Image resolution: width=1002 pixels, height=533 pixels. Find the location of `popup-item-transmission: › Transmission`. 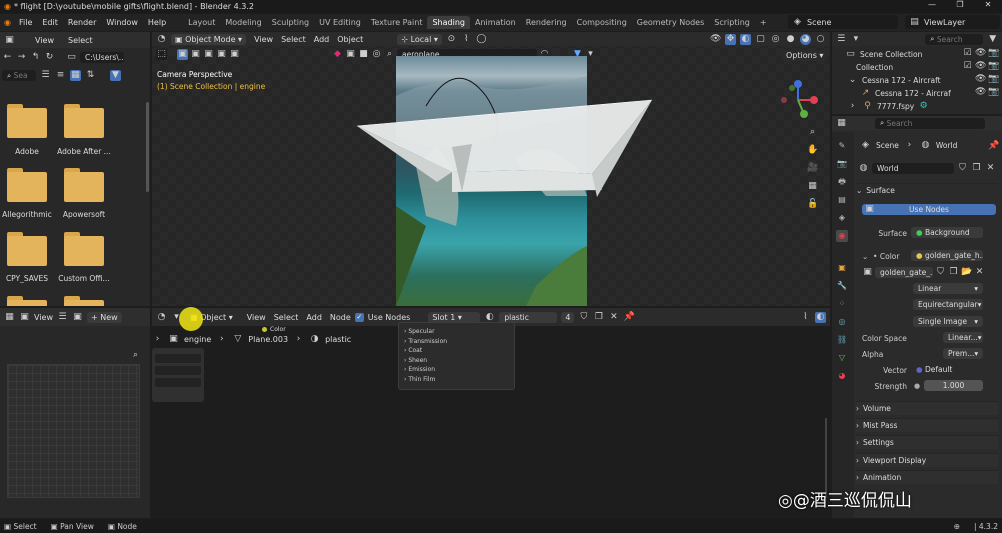

popup-item-transmission: › Transmission is located at coordinates (456, 342).